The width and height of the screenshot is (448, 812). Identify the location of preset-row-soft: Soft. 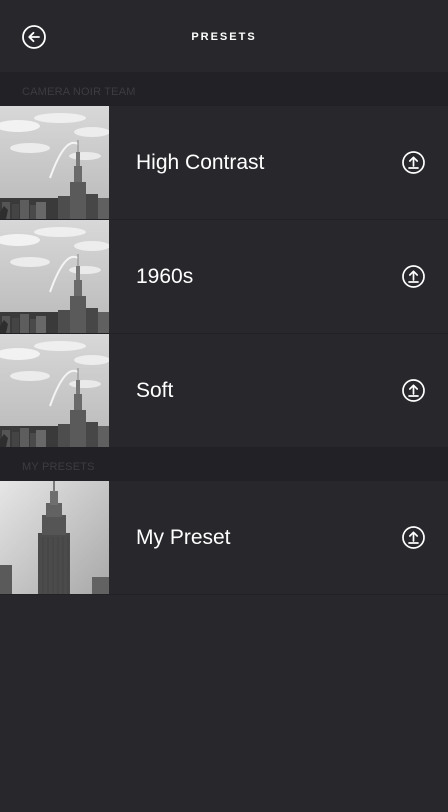
(224, 391).